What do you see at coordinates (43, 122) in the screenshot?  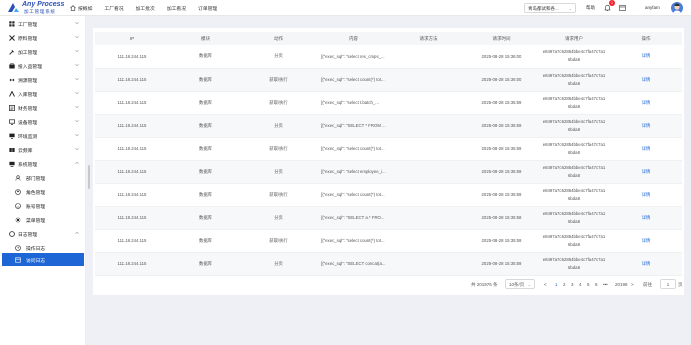 I see `sidebar-item-device: 设备管理` at bounding box center [43, 122].